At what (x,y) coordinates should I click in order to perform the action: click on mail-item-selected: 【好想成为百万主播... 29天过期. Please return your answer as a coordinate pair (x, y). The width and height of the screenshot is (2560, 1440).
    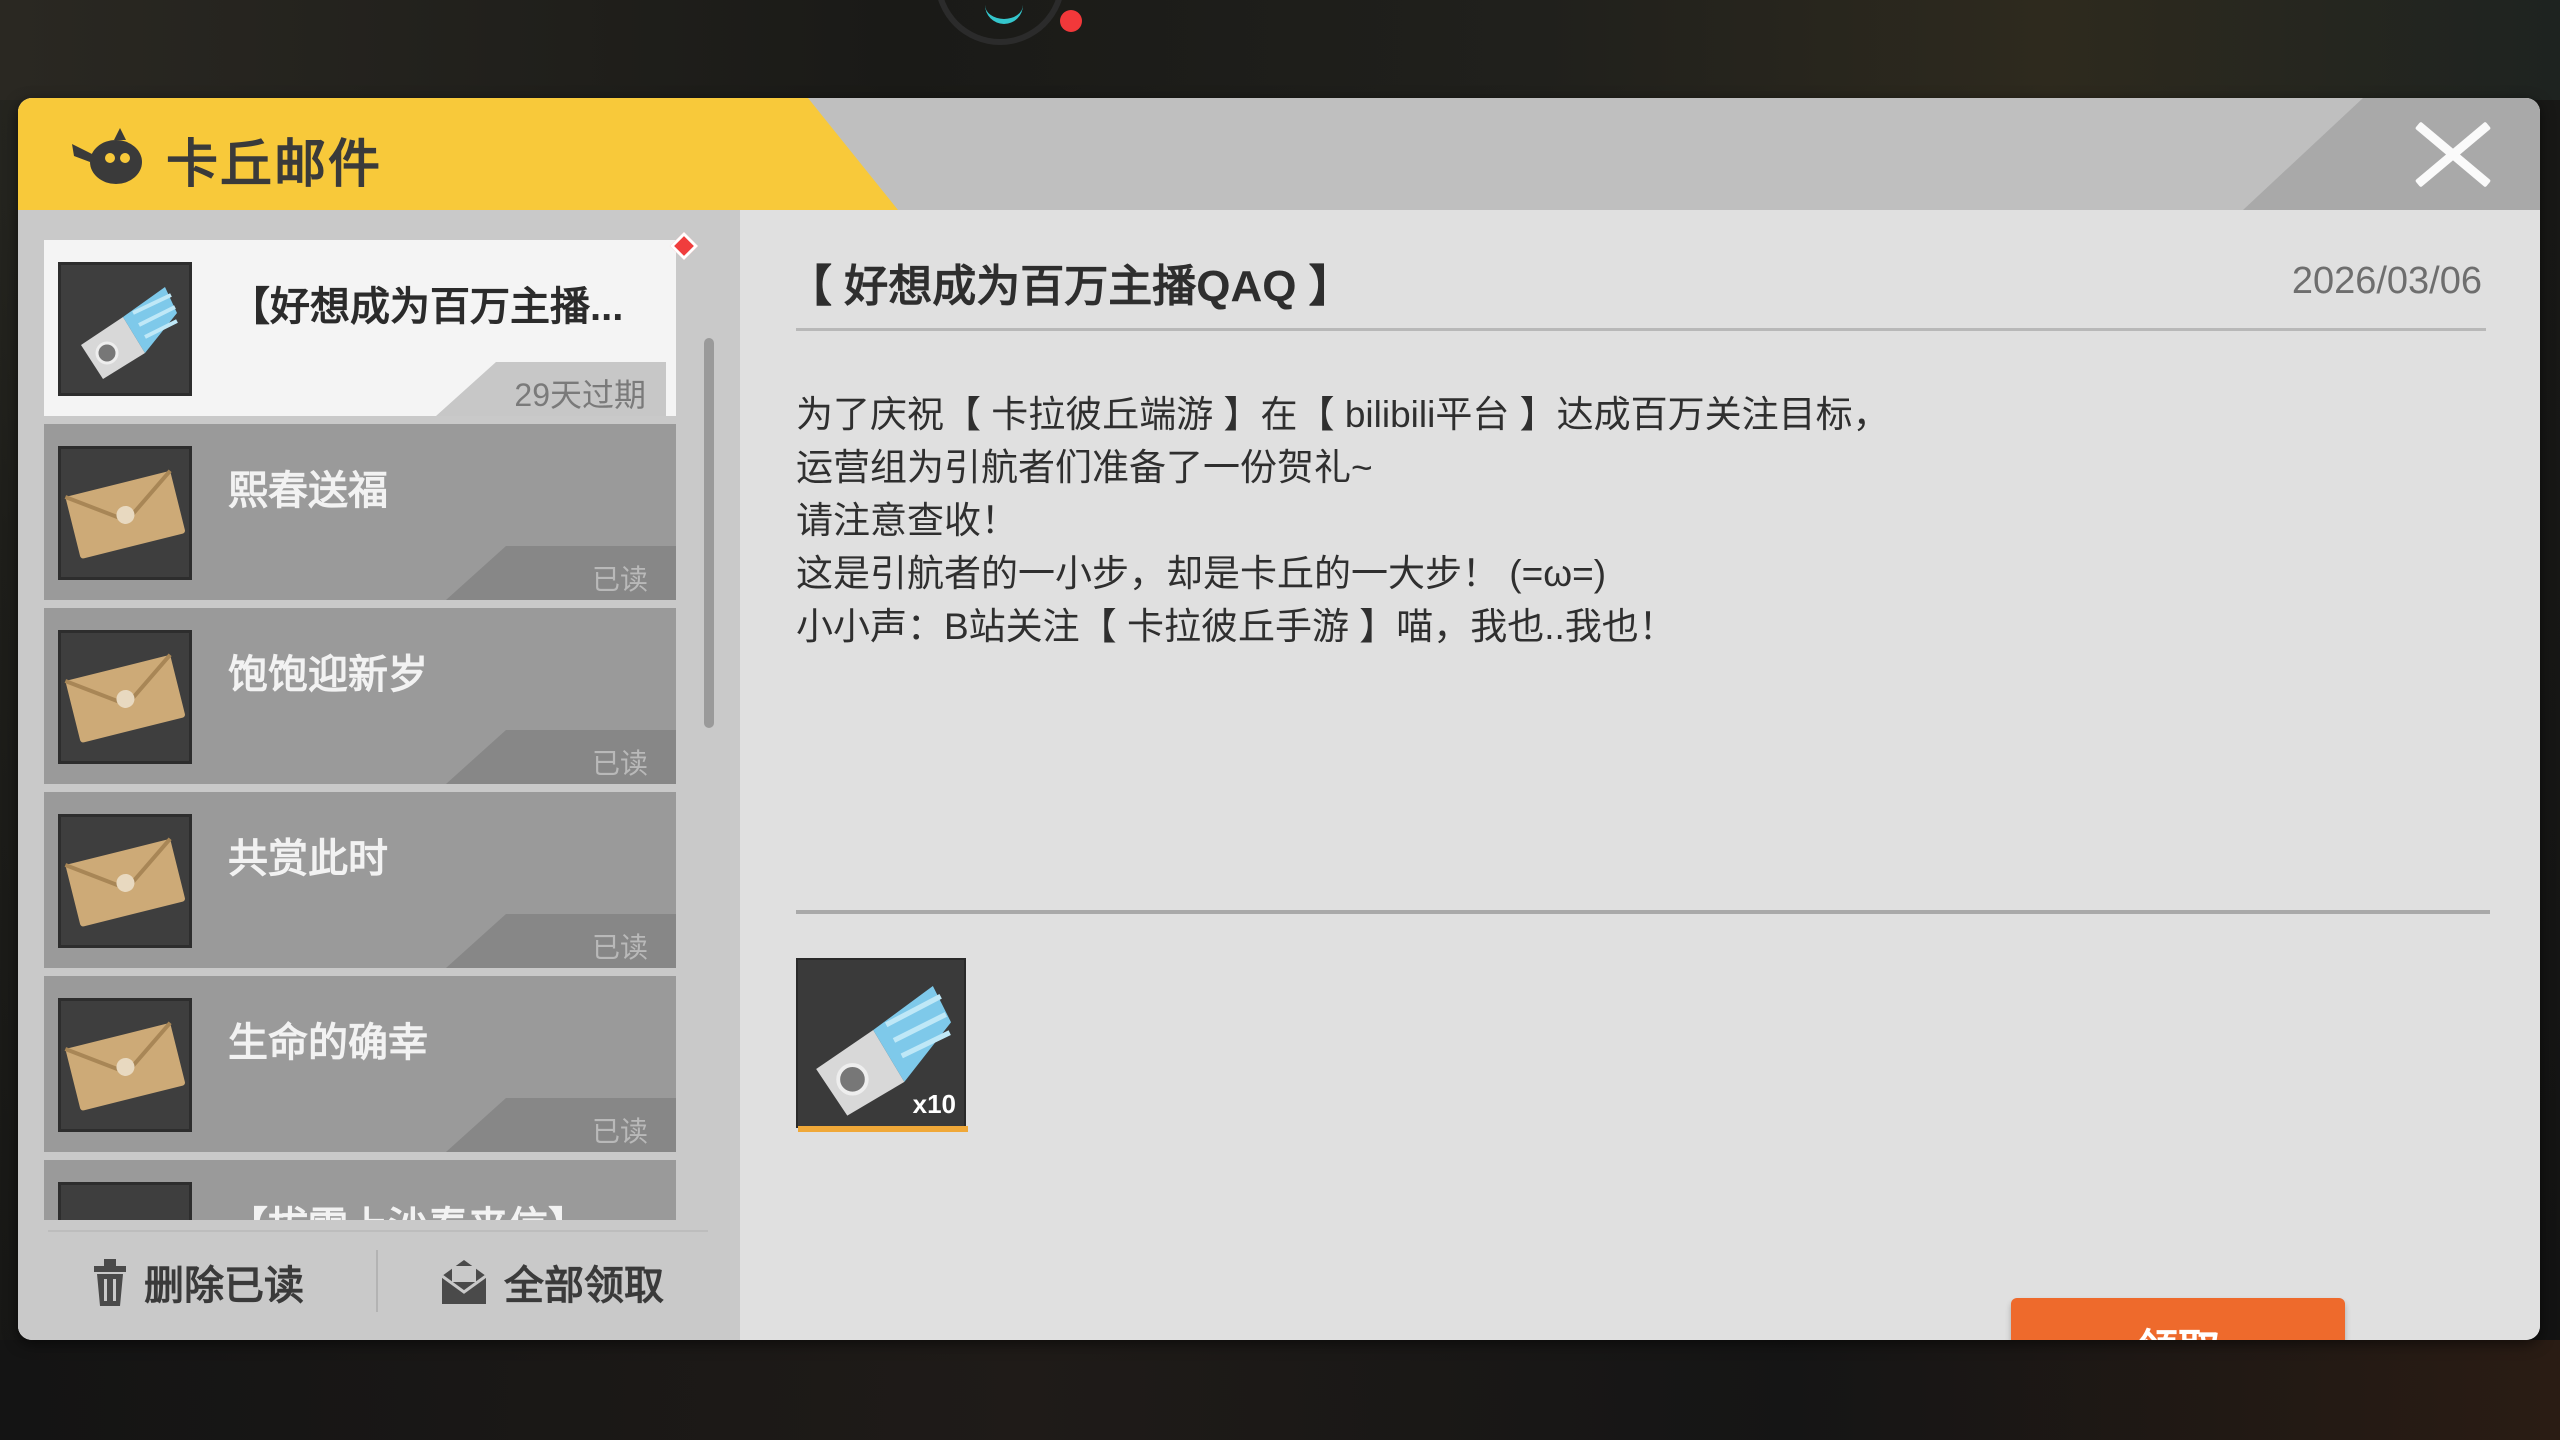
    Looking at the image, I should click on (360, 328).